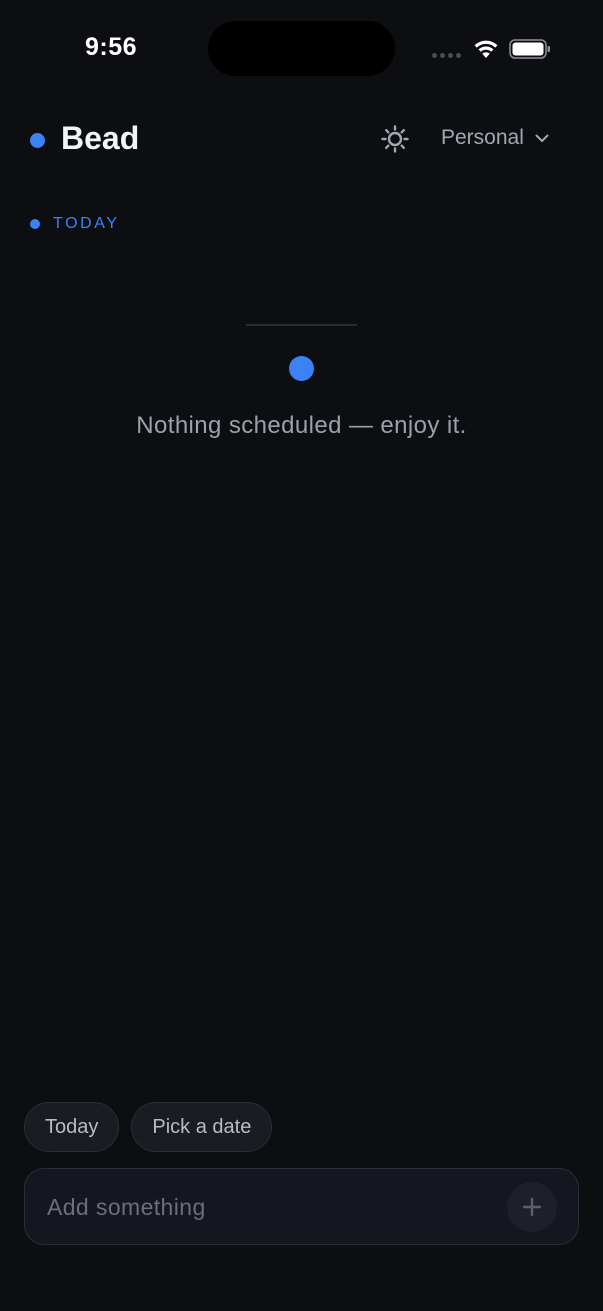 This screenshot has width=603, height=1311. I want to click on empty-state-divider, so click(301, 325).